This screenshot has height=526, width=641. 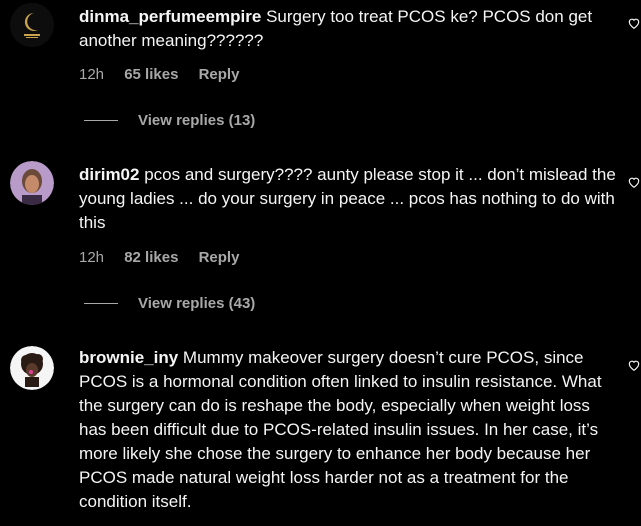 What do you see at coordinates (197, 120) in the screenshot?
I see `view-replies-label: View replies (13)` at bounding box center [197, 120].